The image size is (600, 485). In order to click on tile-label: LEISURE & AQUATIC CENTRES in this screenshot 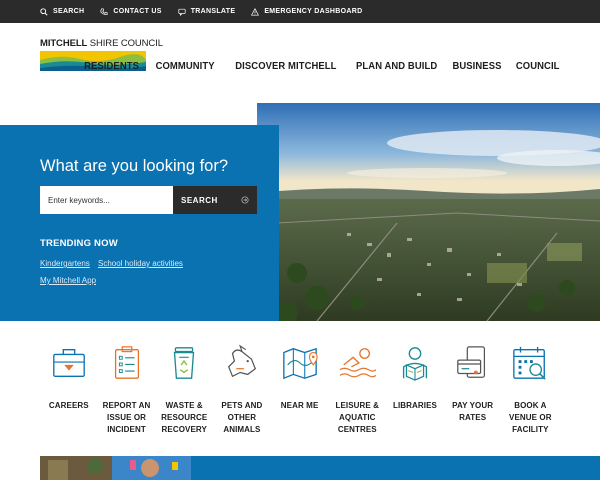, I will do `click(357, 417)`.